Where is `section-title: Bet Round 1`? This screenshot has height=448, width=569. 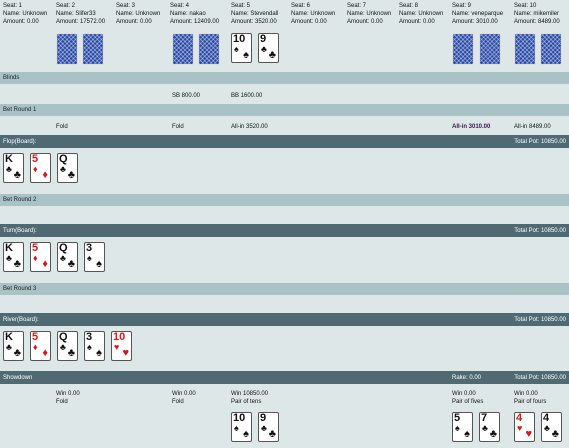 section-title: Bet Round 1 is located at coordinates (20, 110).